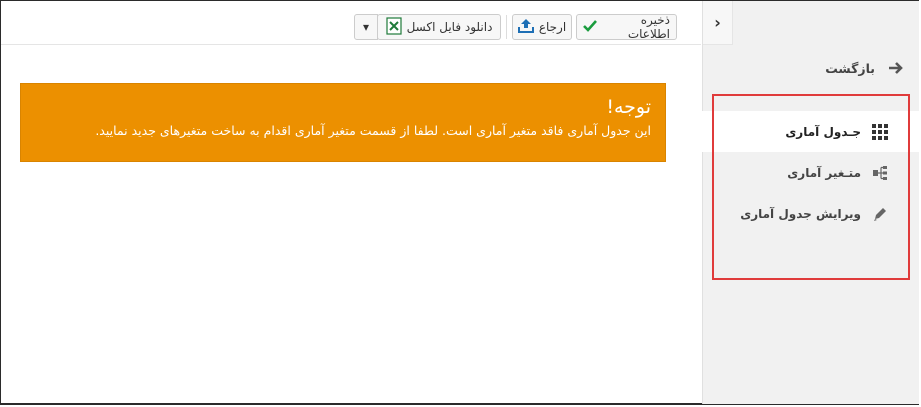  I want to click on arrow-right-icon, so click(896, 68).